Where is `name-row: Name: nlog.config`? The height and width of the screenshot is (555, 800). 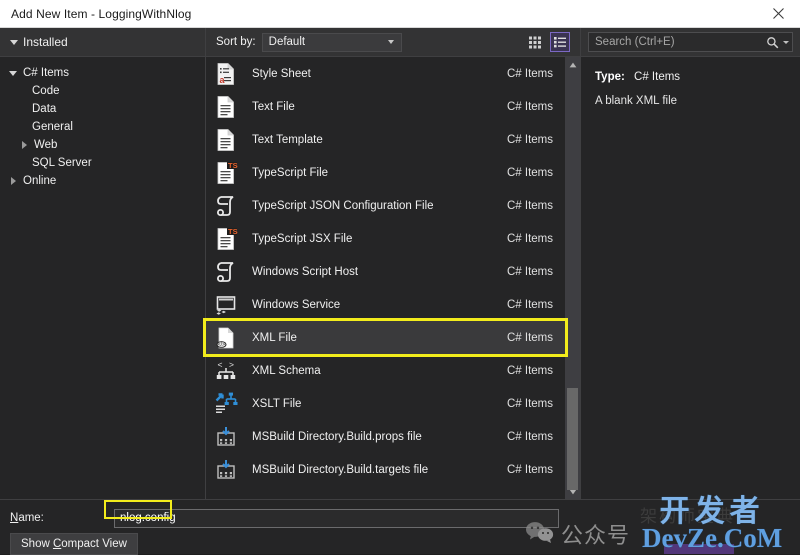 name-row: Name: nlog.config is located at coordinates (400, 515).